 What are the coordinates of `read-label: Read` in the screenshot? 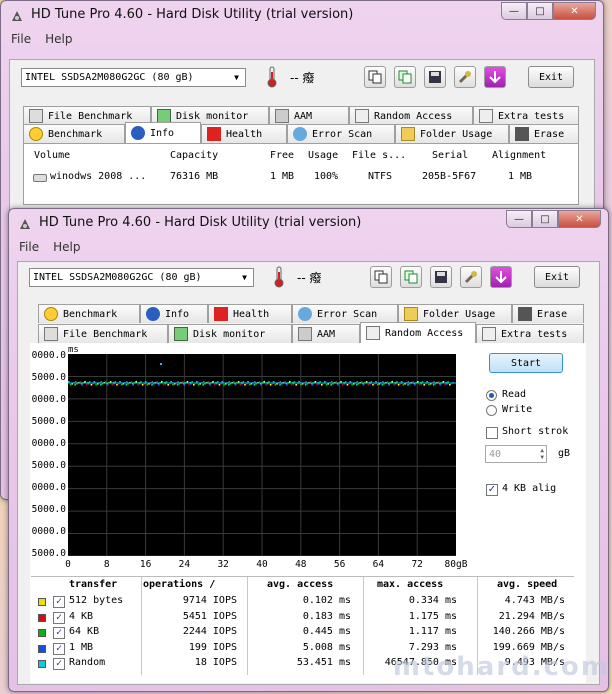 It's located at (514, 394).